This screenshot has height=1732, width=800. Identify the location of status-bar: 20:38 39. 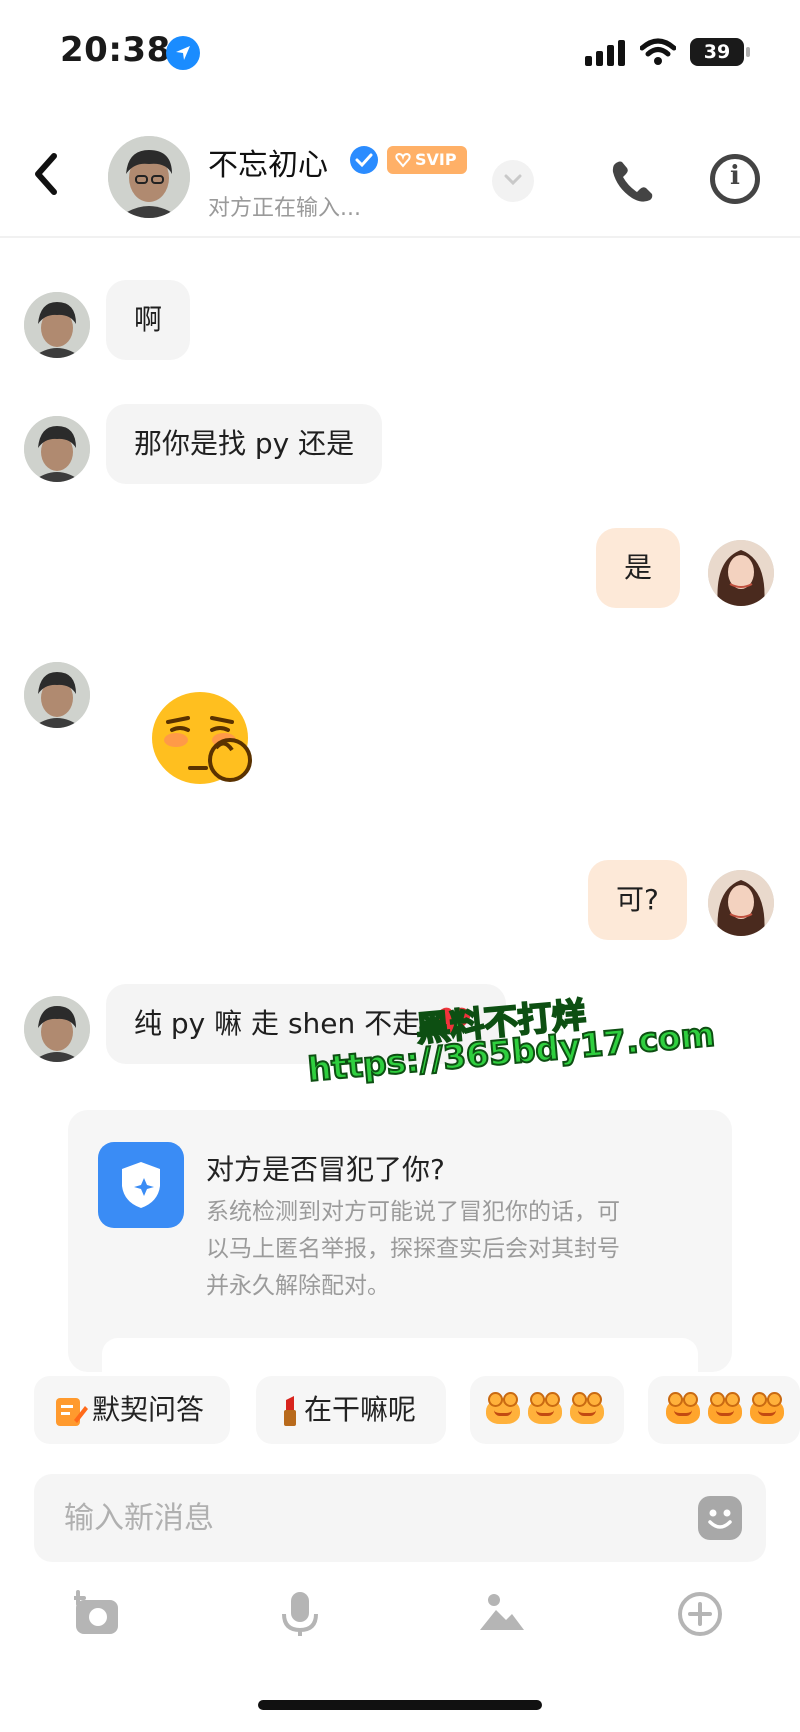
(400, 55).